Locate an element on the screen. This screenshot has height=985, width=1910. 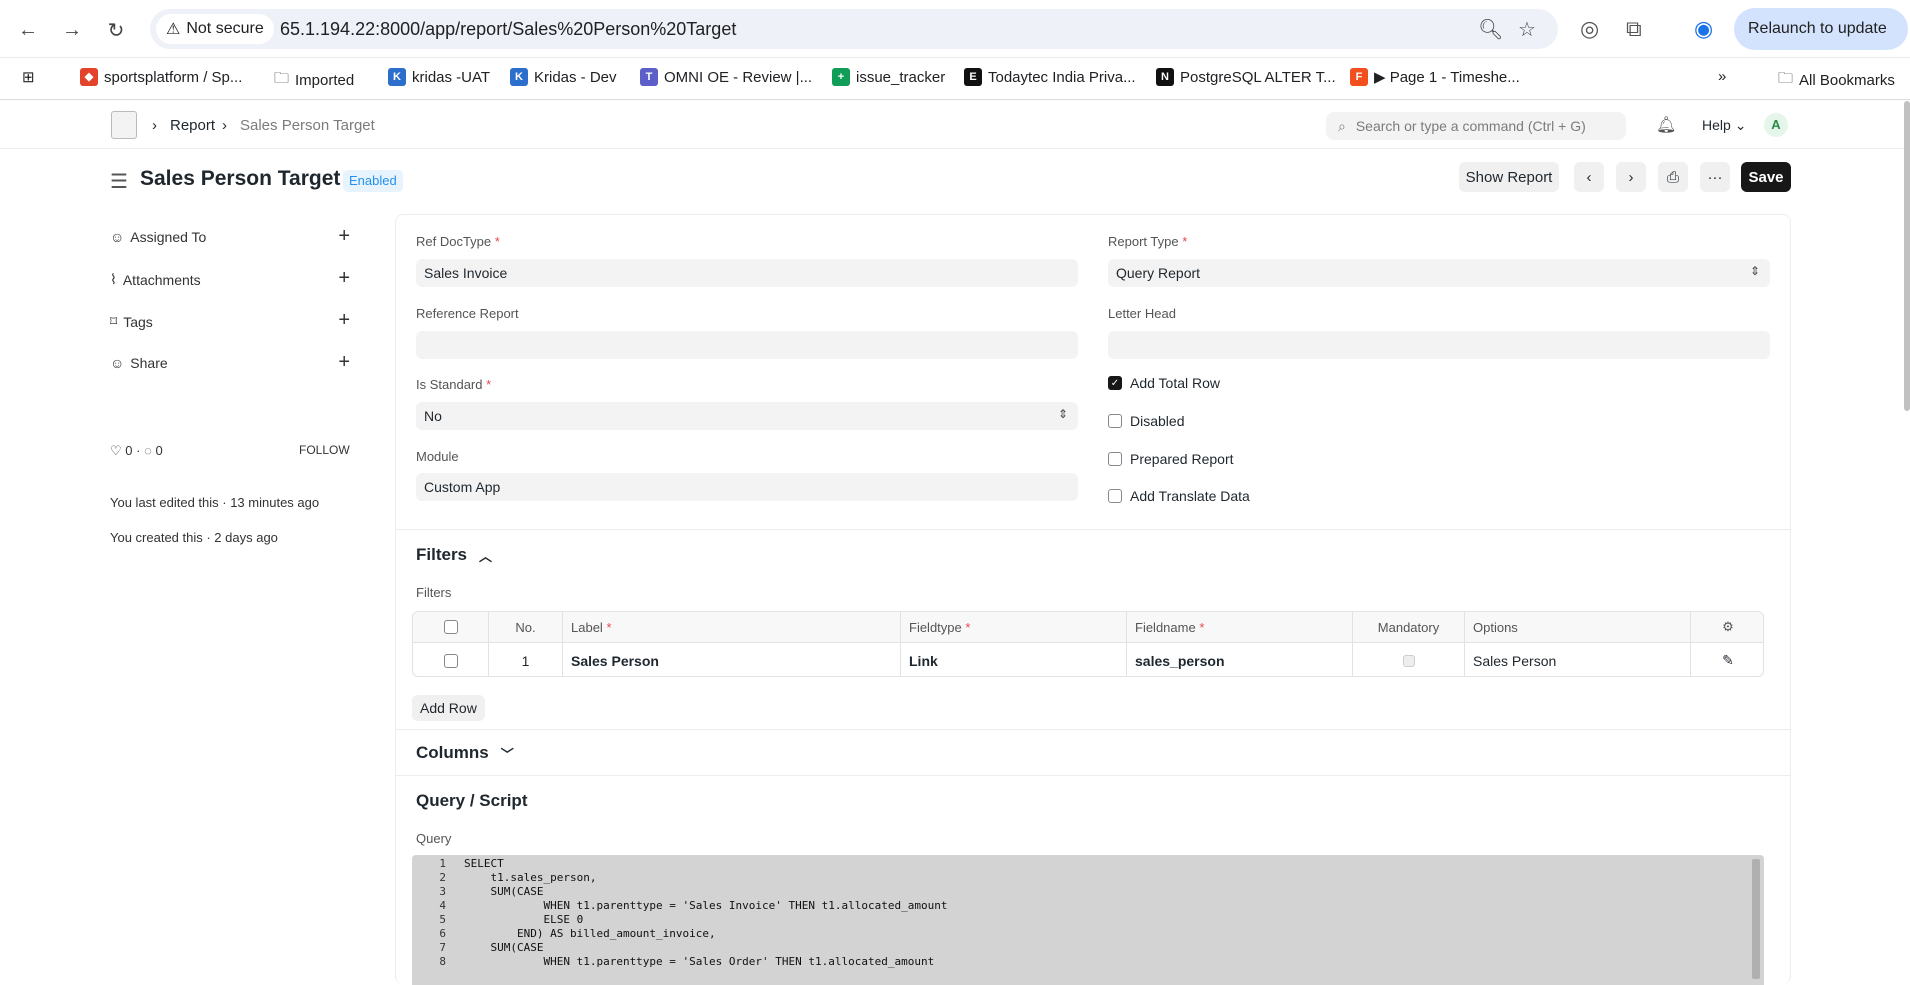
add-total-row-checkbox: ✓ Add Total Row is located at coordinates (1164, 383).